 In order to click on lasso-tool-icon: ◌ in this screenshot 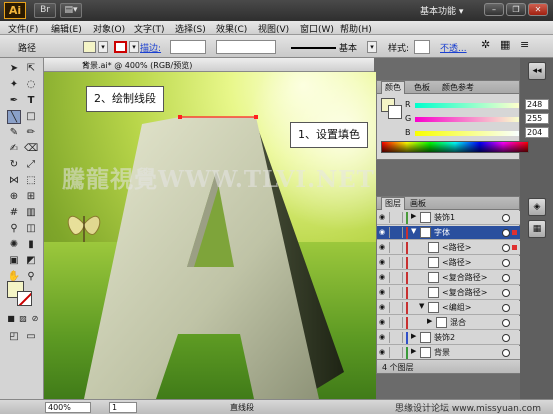, I will do `click(31, 85)`.